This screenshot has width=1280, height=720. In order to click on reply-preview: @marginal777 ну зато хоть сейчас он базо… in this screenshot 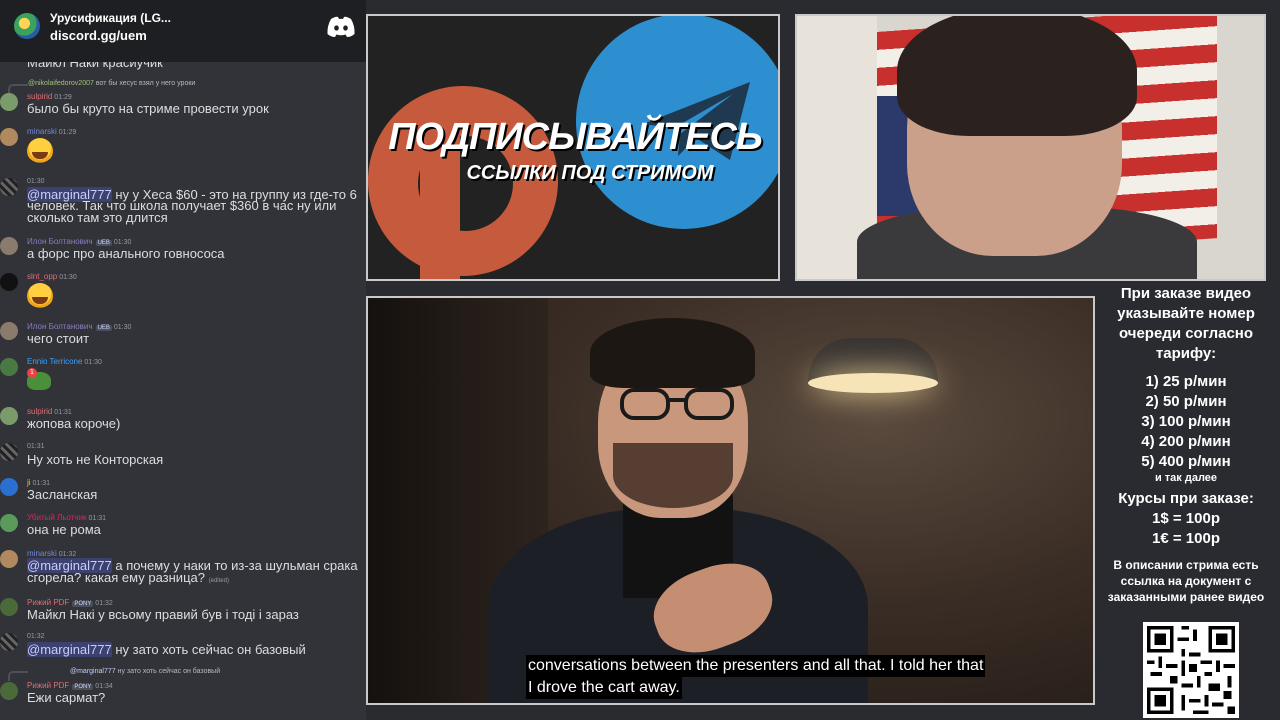, I will do `click(145, 671)`.